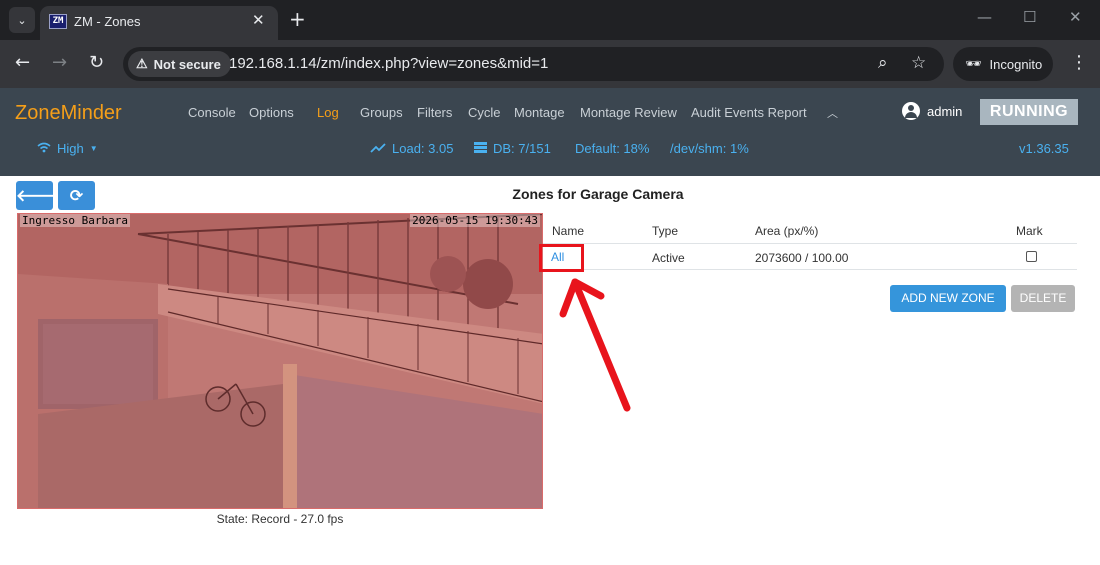 The width and height of the screenshot is (1100, 565). I want to click on favicon-icon: ZM, so click(58, 21).